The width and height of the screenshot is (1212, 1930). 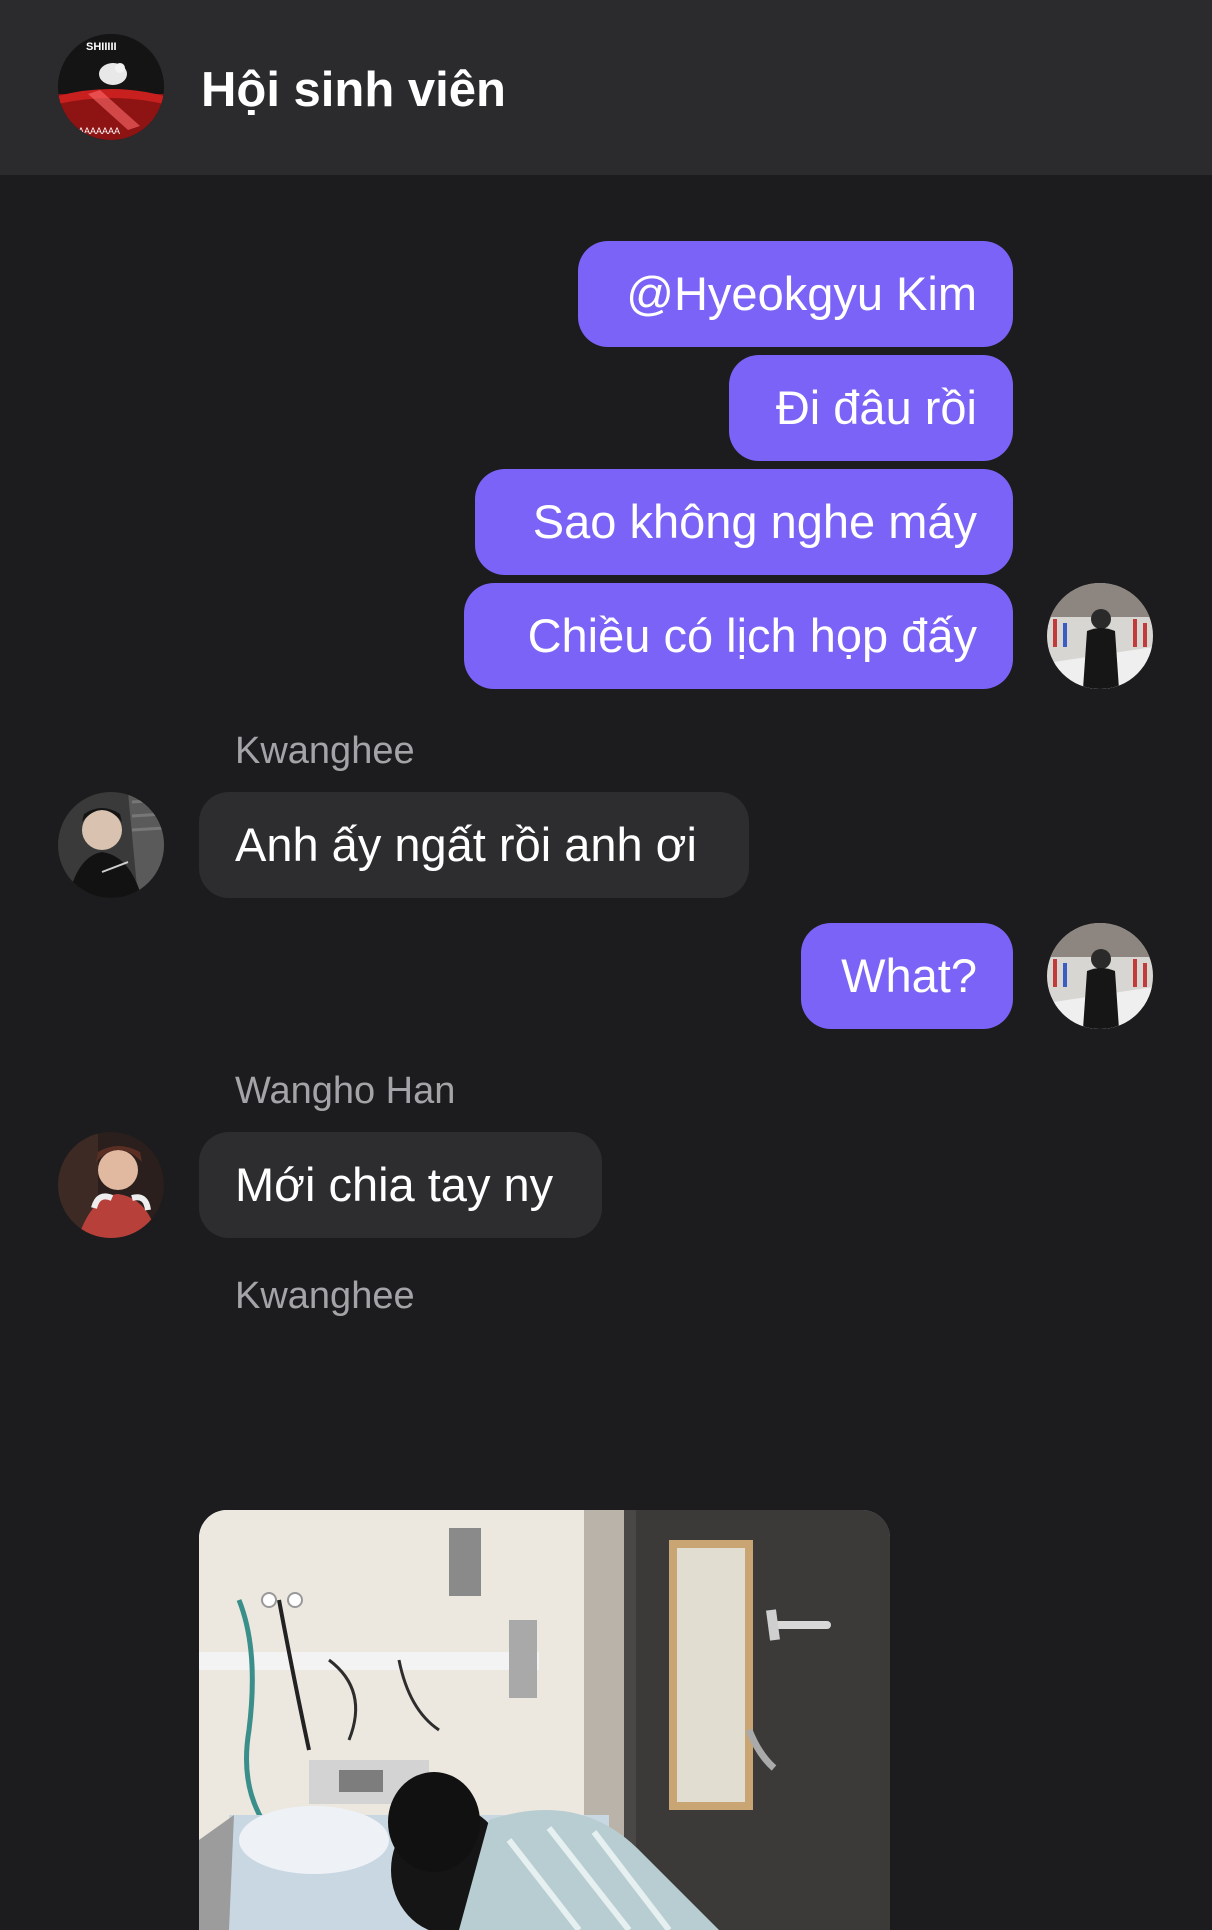 What do you see at coordinates (101, 47) in the screenshot?
I see `svg-text: SHIIIII` at bounding box center [101, 47].